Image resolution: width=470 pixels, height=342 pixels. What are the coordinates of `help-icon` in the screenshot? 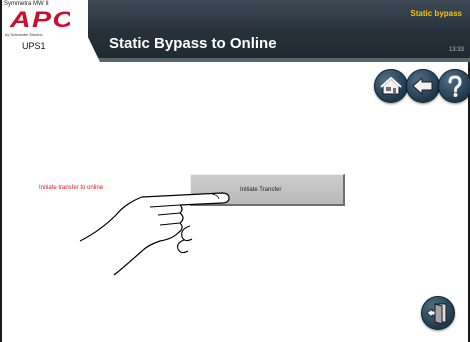 It's located at (455, 86).